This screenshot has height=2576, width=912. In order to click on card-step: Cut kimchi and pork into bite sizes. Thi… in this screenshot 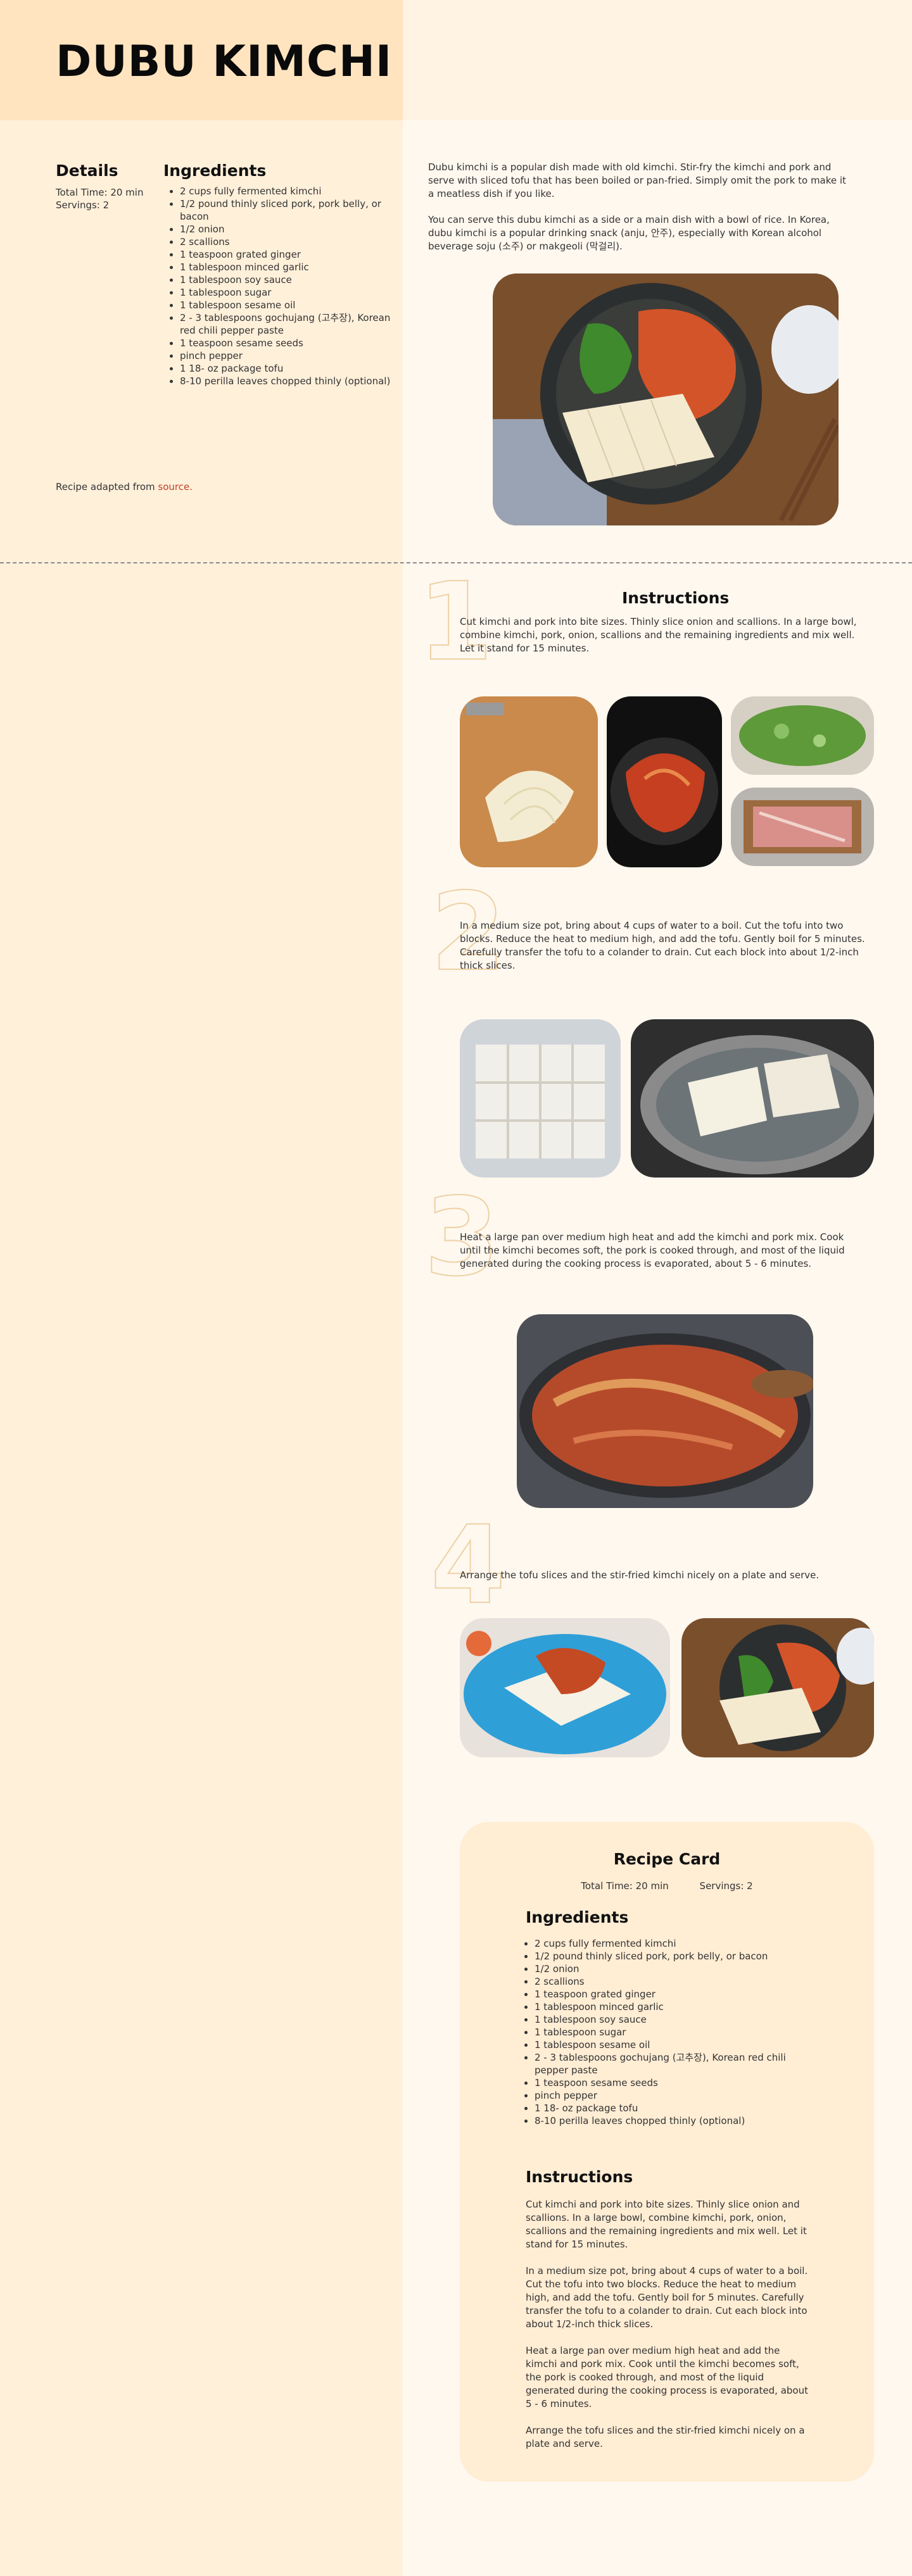, I will do `click(666, 2224)`.